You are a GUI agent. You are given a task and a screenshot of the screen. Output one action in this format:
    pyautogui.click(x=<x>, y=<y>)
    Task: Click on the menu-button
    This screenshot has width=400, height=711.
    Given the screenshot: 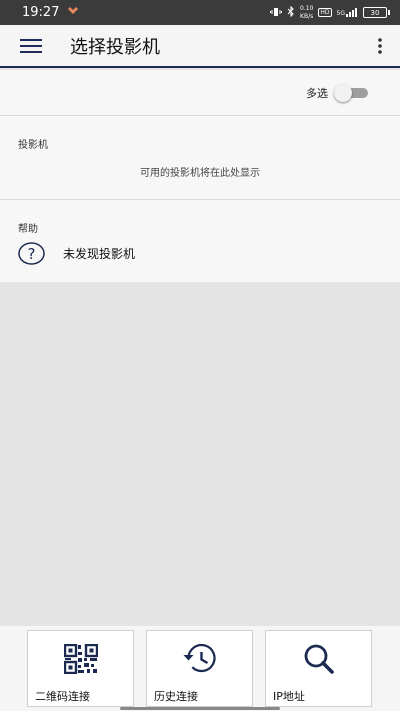 What is the action you would take?
    pyautogui.click(x=31, y=45)
    